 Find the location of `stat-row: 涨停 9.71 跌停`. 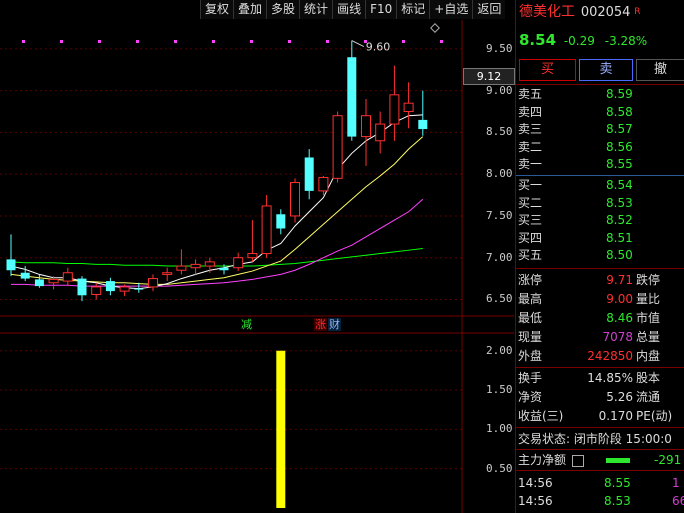

stat-row: 涨停 9.71 跌停 is located at coordinates (600, 280).